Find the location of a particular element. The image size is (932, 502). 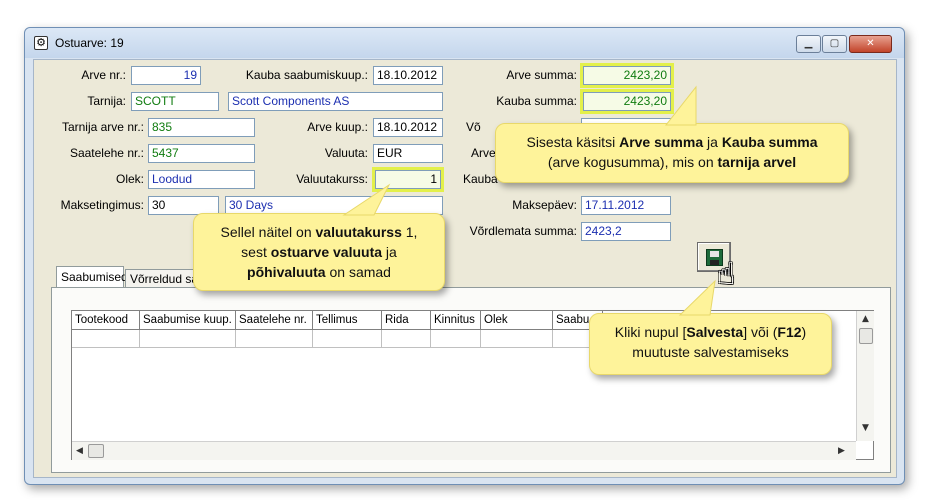

close-button: ✕ is located at coordinates (870, 44).